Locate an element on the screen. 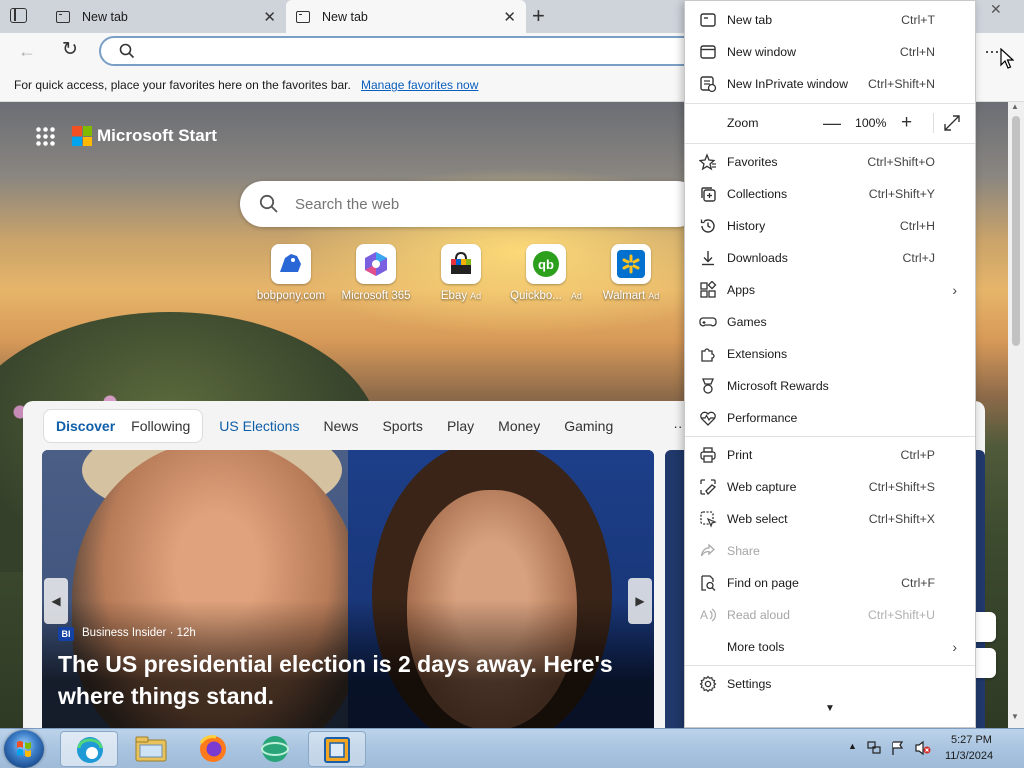 This screenshot has width=1024, height=768. zoom-out-button: — is located at coordinates (832, 123).